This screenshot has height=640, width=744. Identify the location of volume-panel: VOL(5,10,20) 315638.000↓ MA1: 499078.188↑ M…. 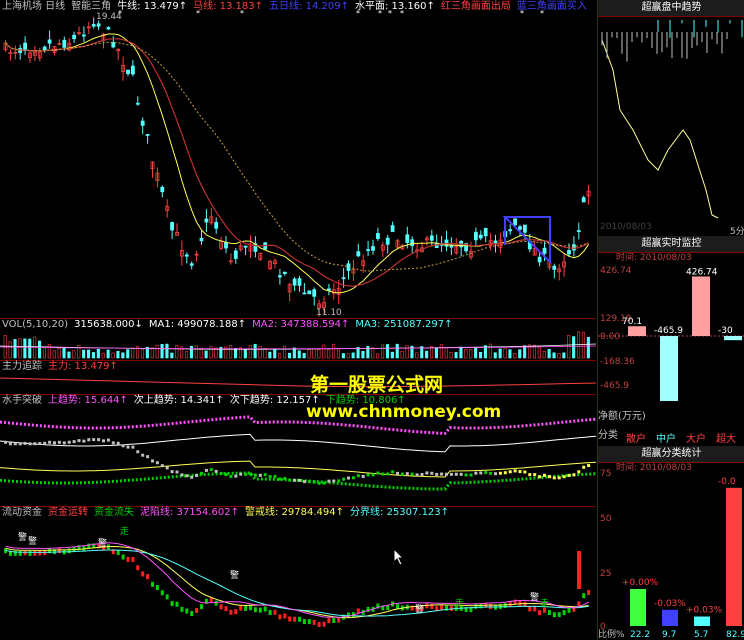
(298, 339).